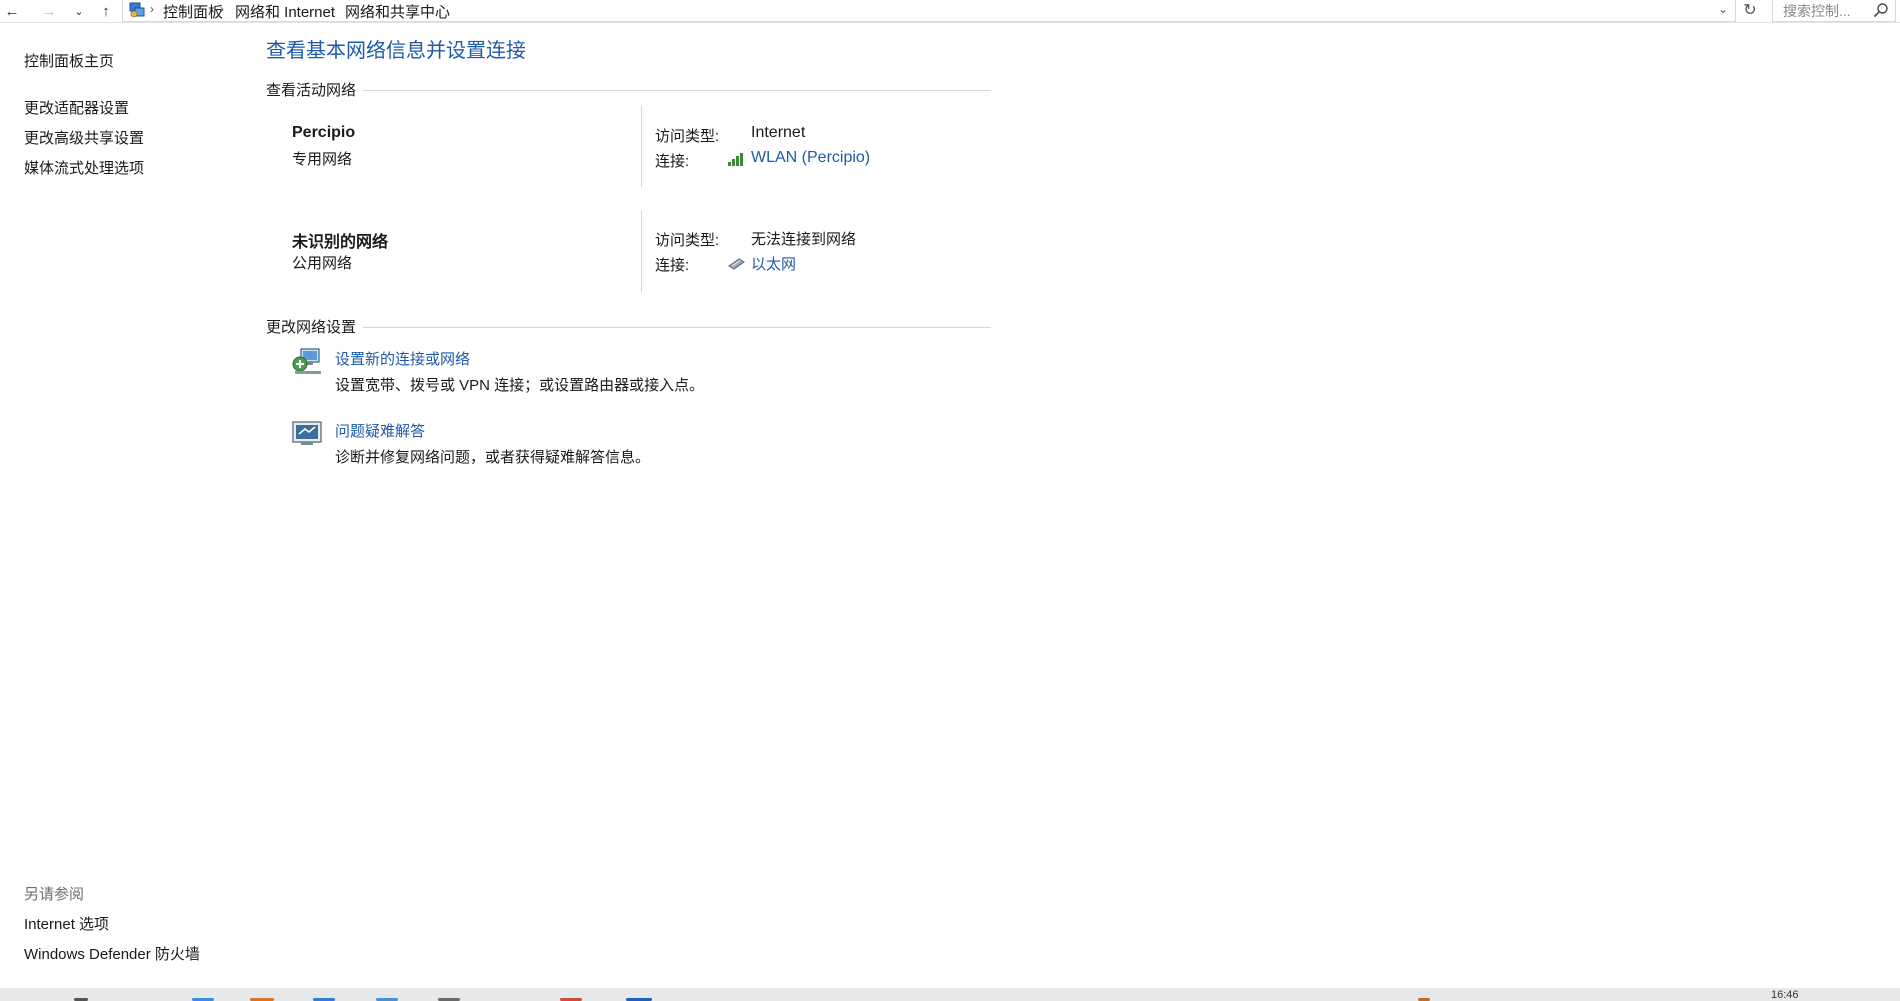 The width and height of the screenshot is (1900, 1001). What do you see at coordinates (324, 132) in the screenshot?
I see `network-name: Percipio` at bounding box center [324, 132].